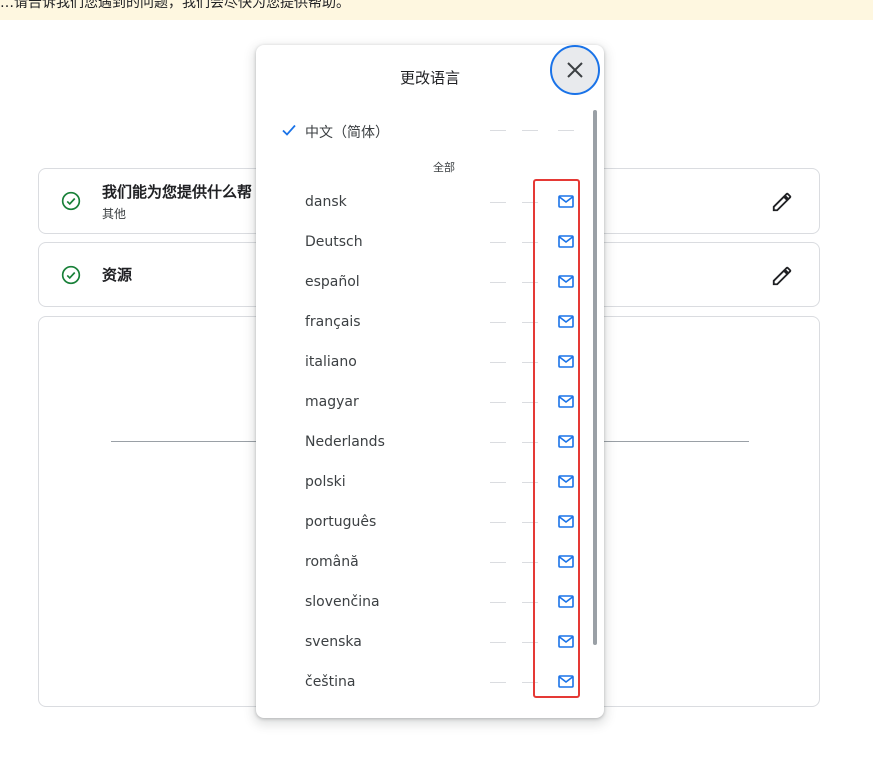 Image resolution: width=873 pixels, height=759 pixels. Describe the element at coordinates (332, 402) in the screenshot. I see `language-label: magyar` at that location.